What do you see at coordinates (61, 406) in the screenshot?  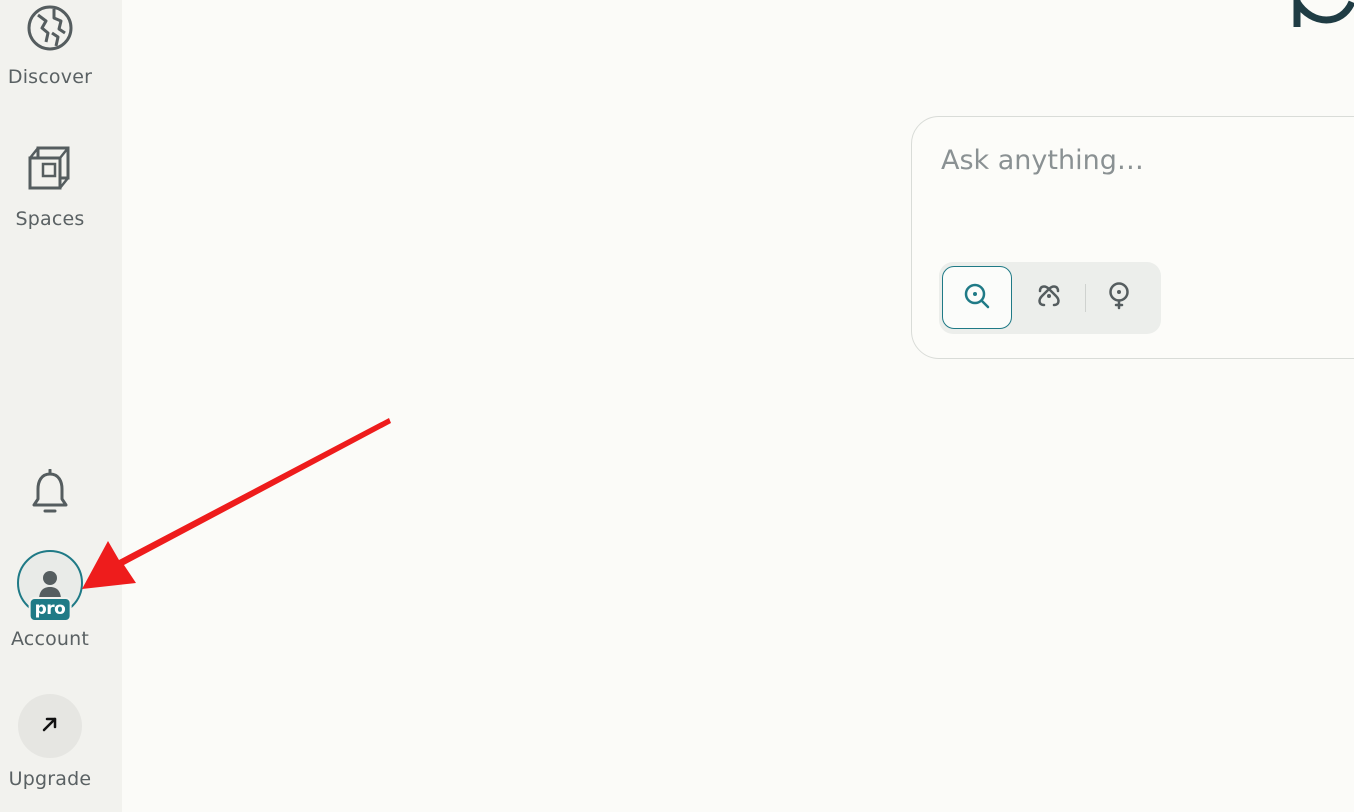 I see `sidebar: Discover Spaces pro Account Upgrade` at bounding box center [61, 406].